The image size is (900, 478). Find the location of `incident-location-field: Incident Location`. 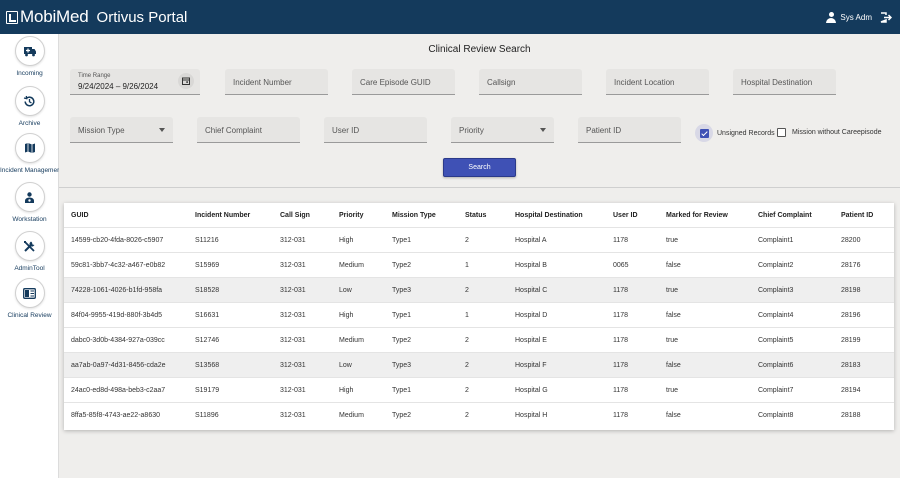

incident-location-field: Incident Location is located at coordinates (657, 82).